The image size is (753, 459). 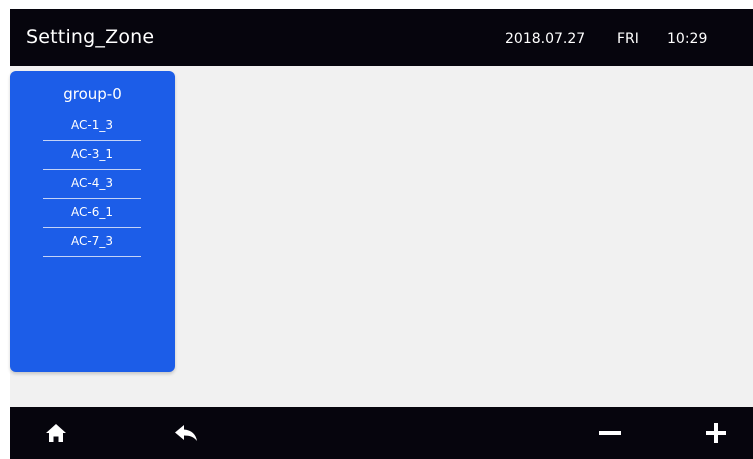 I want to click on ac-unit-item: AC-6_1, so click(x=92, y=213).